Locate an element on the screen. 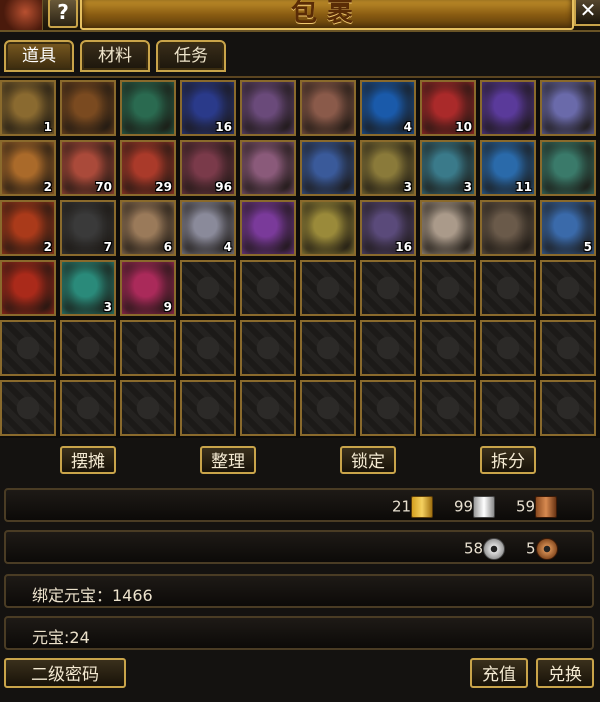 Image resolution: width=600 pixels, height=702 pixels. split-button: 拆分 is located at coordinates (508, 460).